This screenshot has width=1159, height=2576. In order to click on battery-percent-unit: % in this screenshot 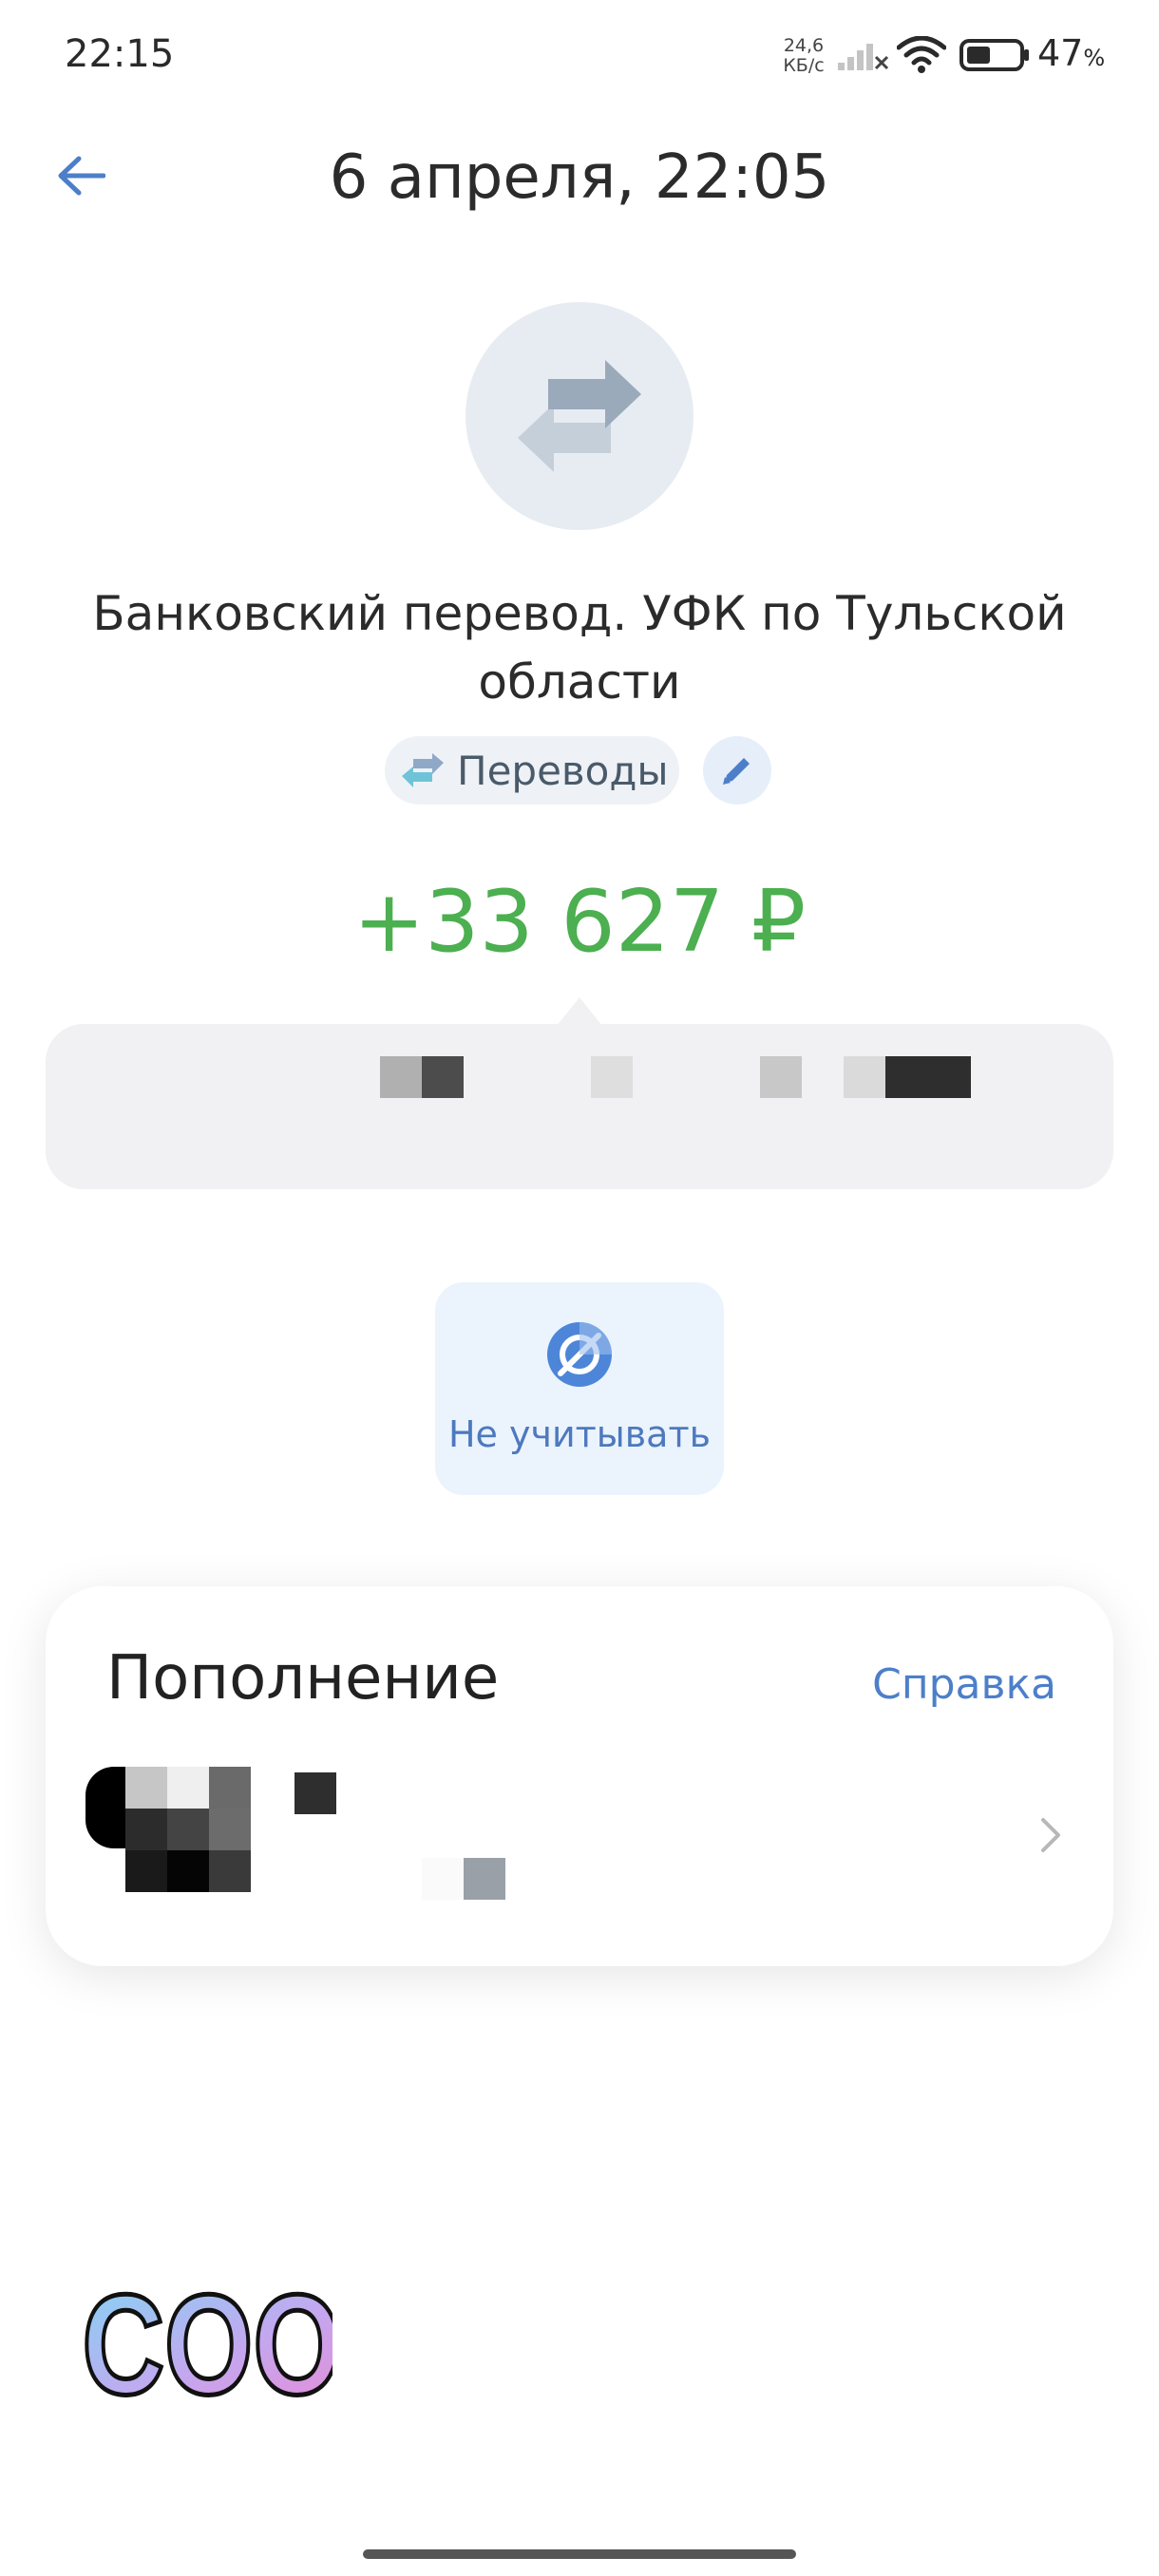, I will do `click(1094, 58)`.